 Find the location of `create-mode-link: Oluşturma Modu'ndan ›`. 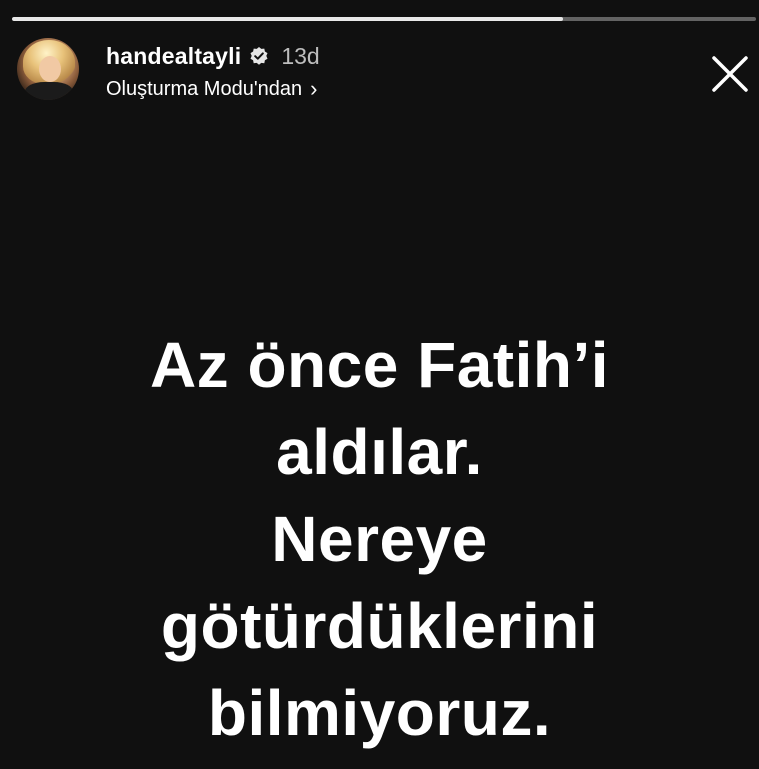

create-mode-link: Oluşturma Modu'ndan › is located at coordinates (211, 89).